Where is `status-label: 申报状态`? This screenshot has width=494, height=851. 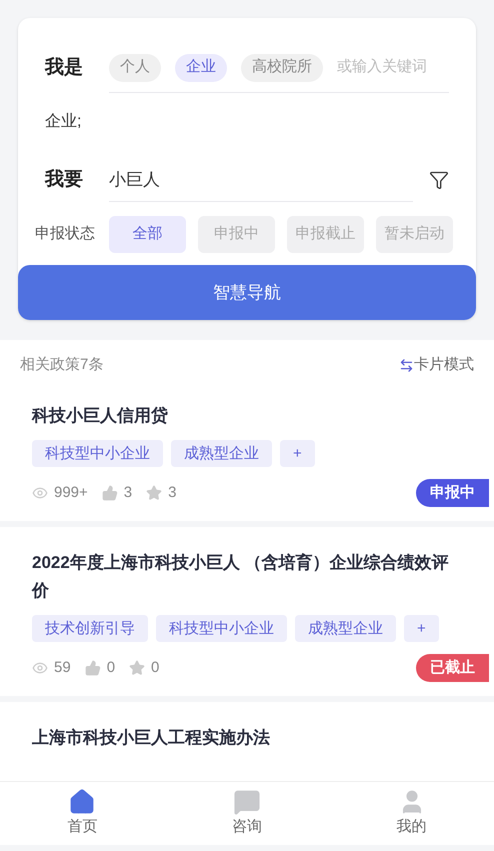
status-label: 申报状态 is located at coordinates (65, 234).